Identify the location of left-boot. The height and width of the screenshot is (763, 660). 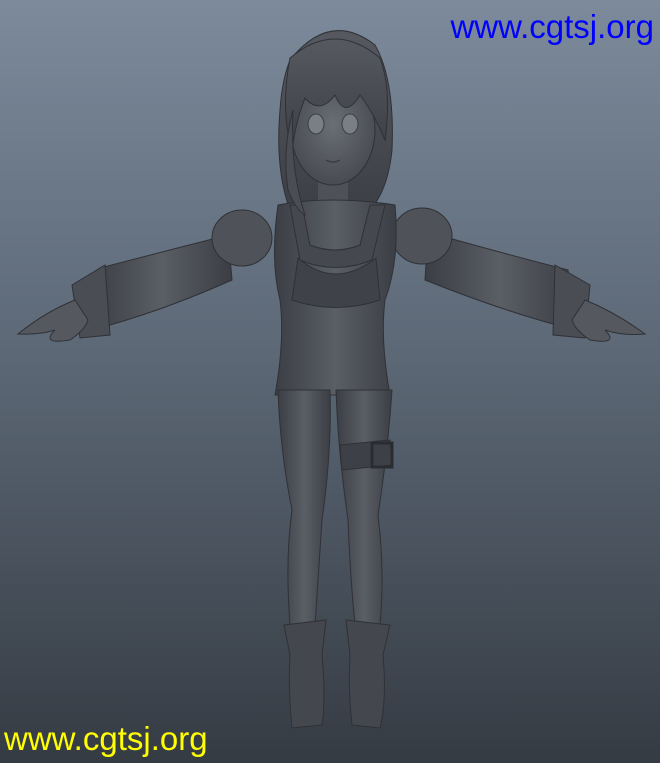
(305, 674).